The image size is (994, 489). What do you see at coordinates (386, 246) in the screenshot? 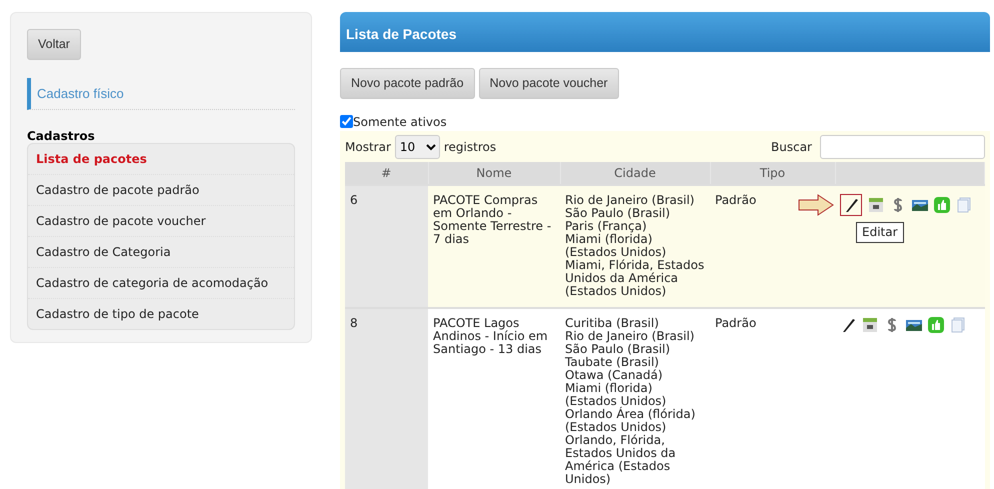
I see `table-cell: 6` at bounding box center [386, 246].